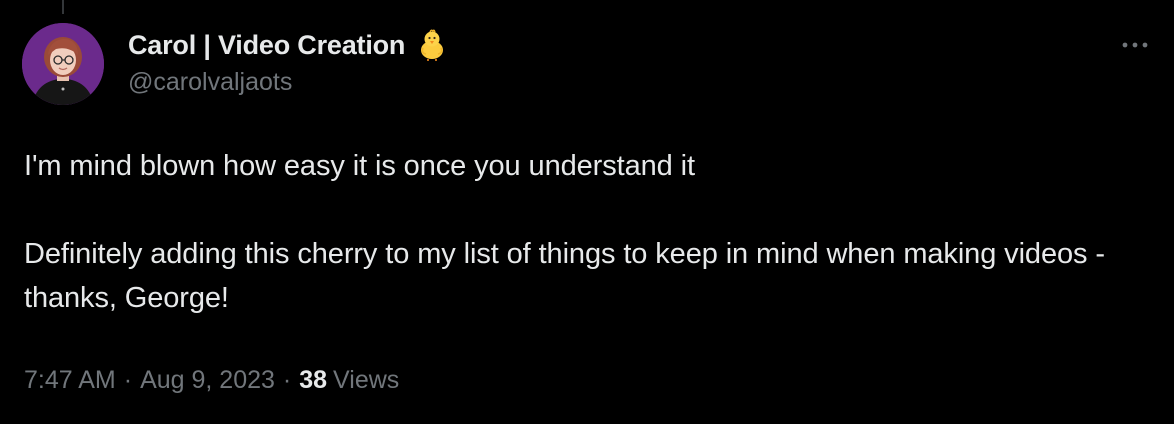 The width and height of the screenshot is (1174, 424). What do you see at coordinates (432, 45) in the screenshot?
I see `baby-chick-icon` at bounding box center [432, 45].